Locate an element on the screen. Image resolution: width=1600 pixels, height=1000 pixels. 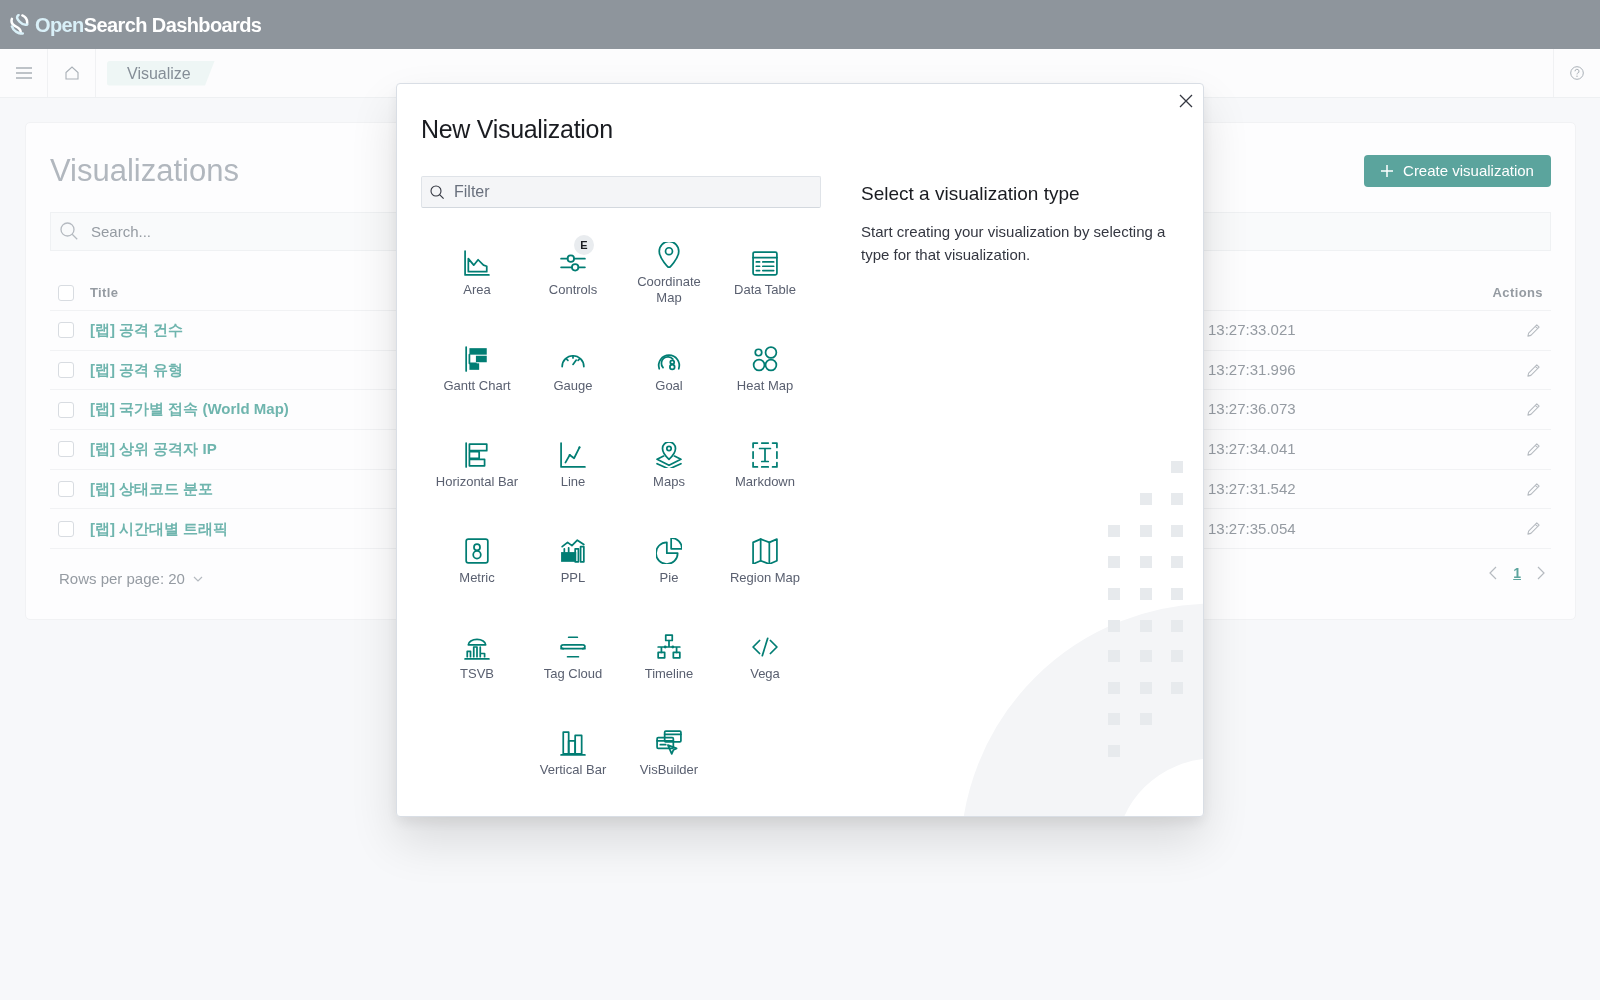
visualization-type-button: Gauge is located at coordinates (573, 370).